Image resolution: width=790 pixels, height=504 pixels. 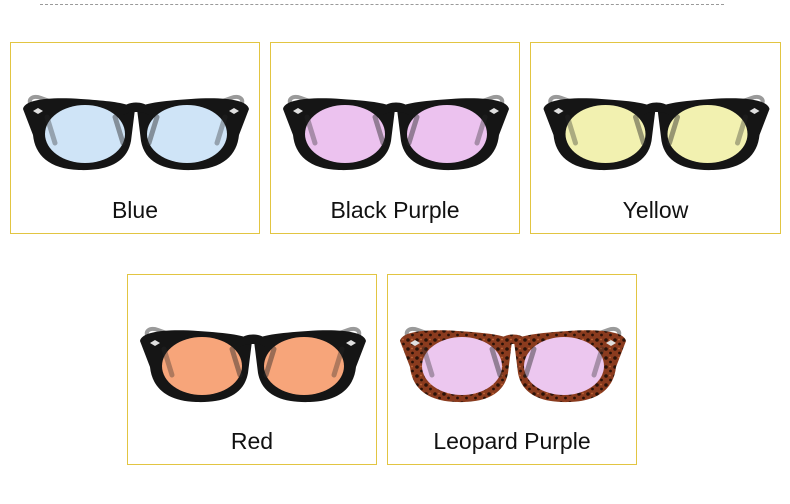 I want to click on product-card-black-purple: Black Purple, so click(x=395, y=138).